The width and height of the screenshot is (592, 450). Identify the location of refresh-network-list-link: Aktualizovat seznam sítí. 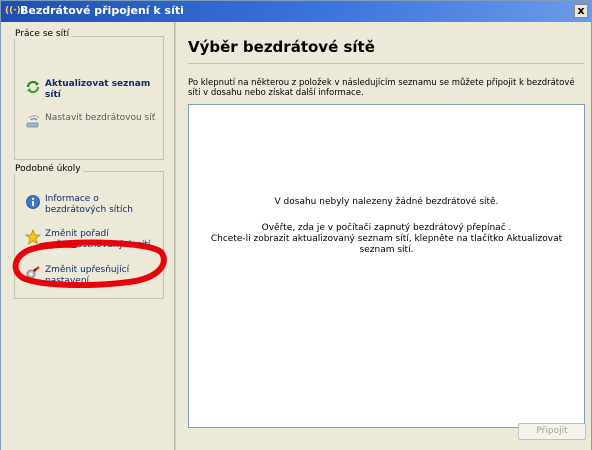
(94, 90).